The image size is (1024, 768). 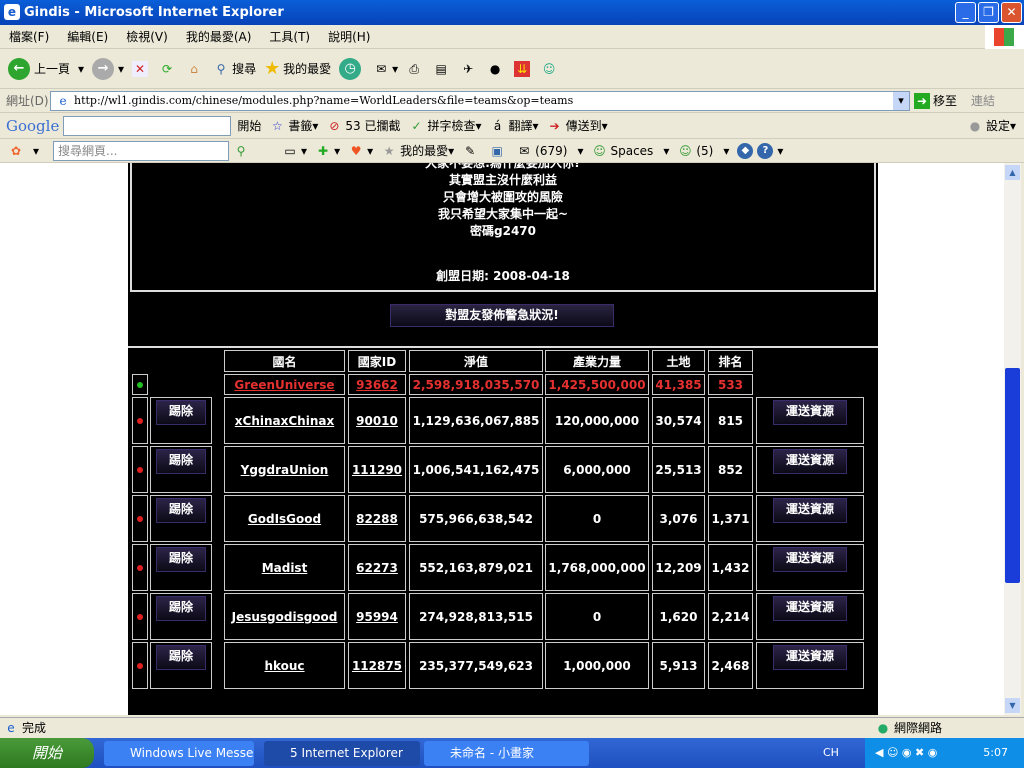 What do you see at coordinates (417, 150) in the screenshot?
I see `msn-favorites-button: ★ 我的最愛 ▾` at bounding box center [417, 150].